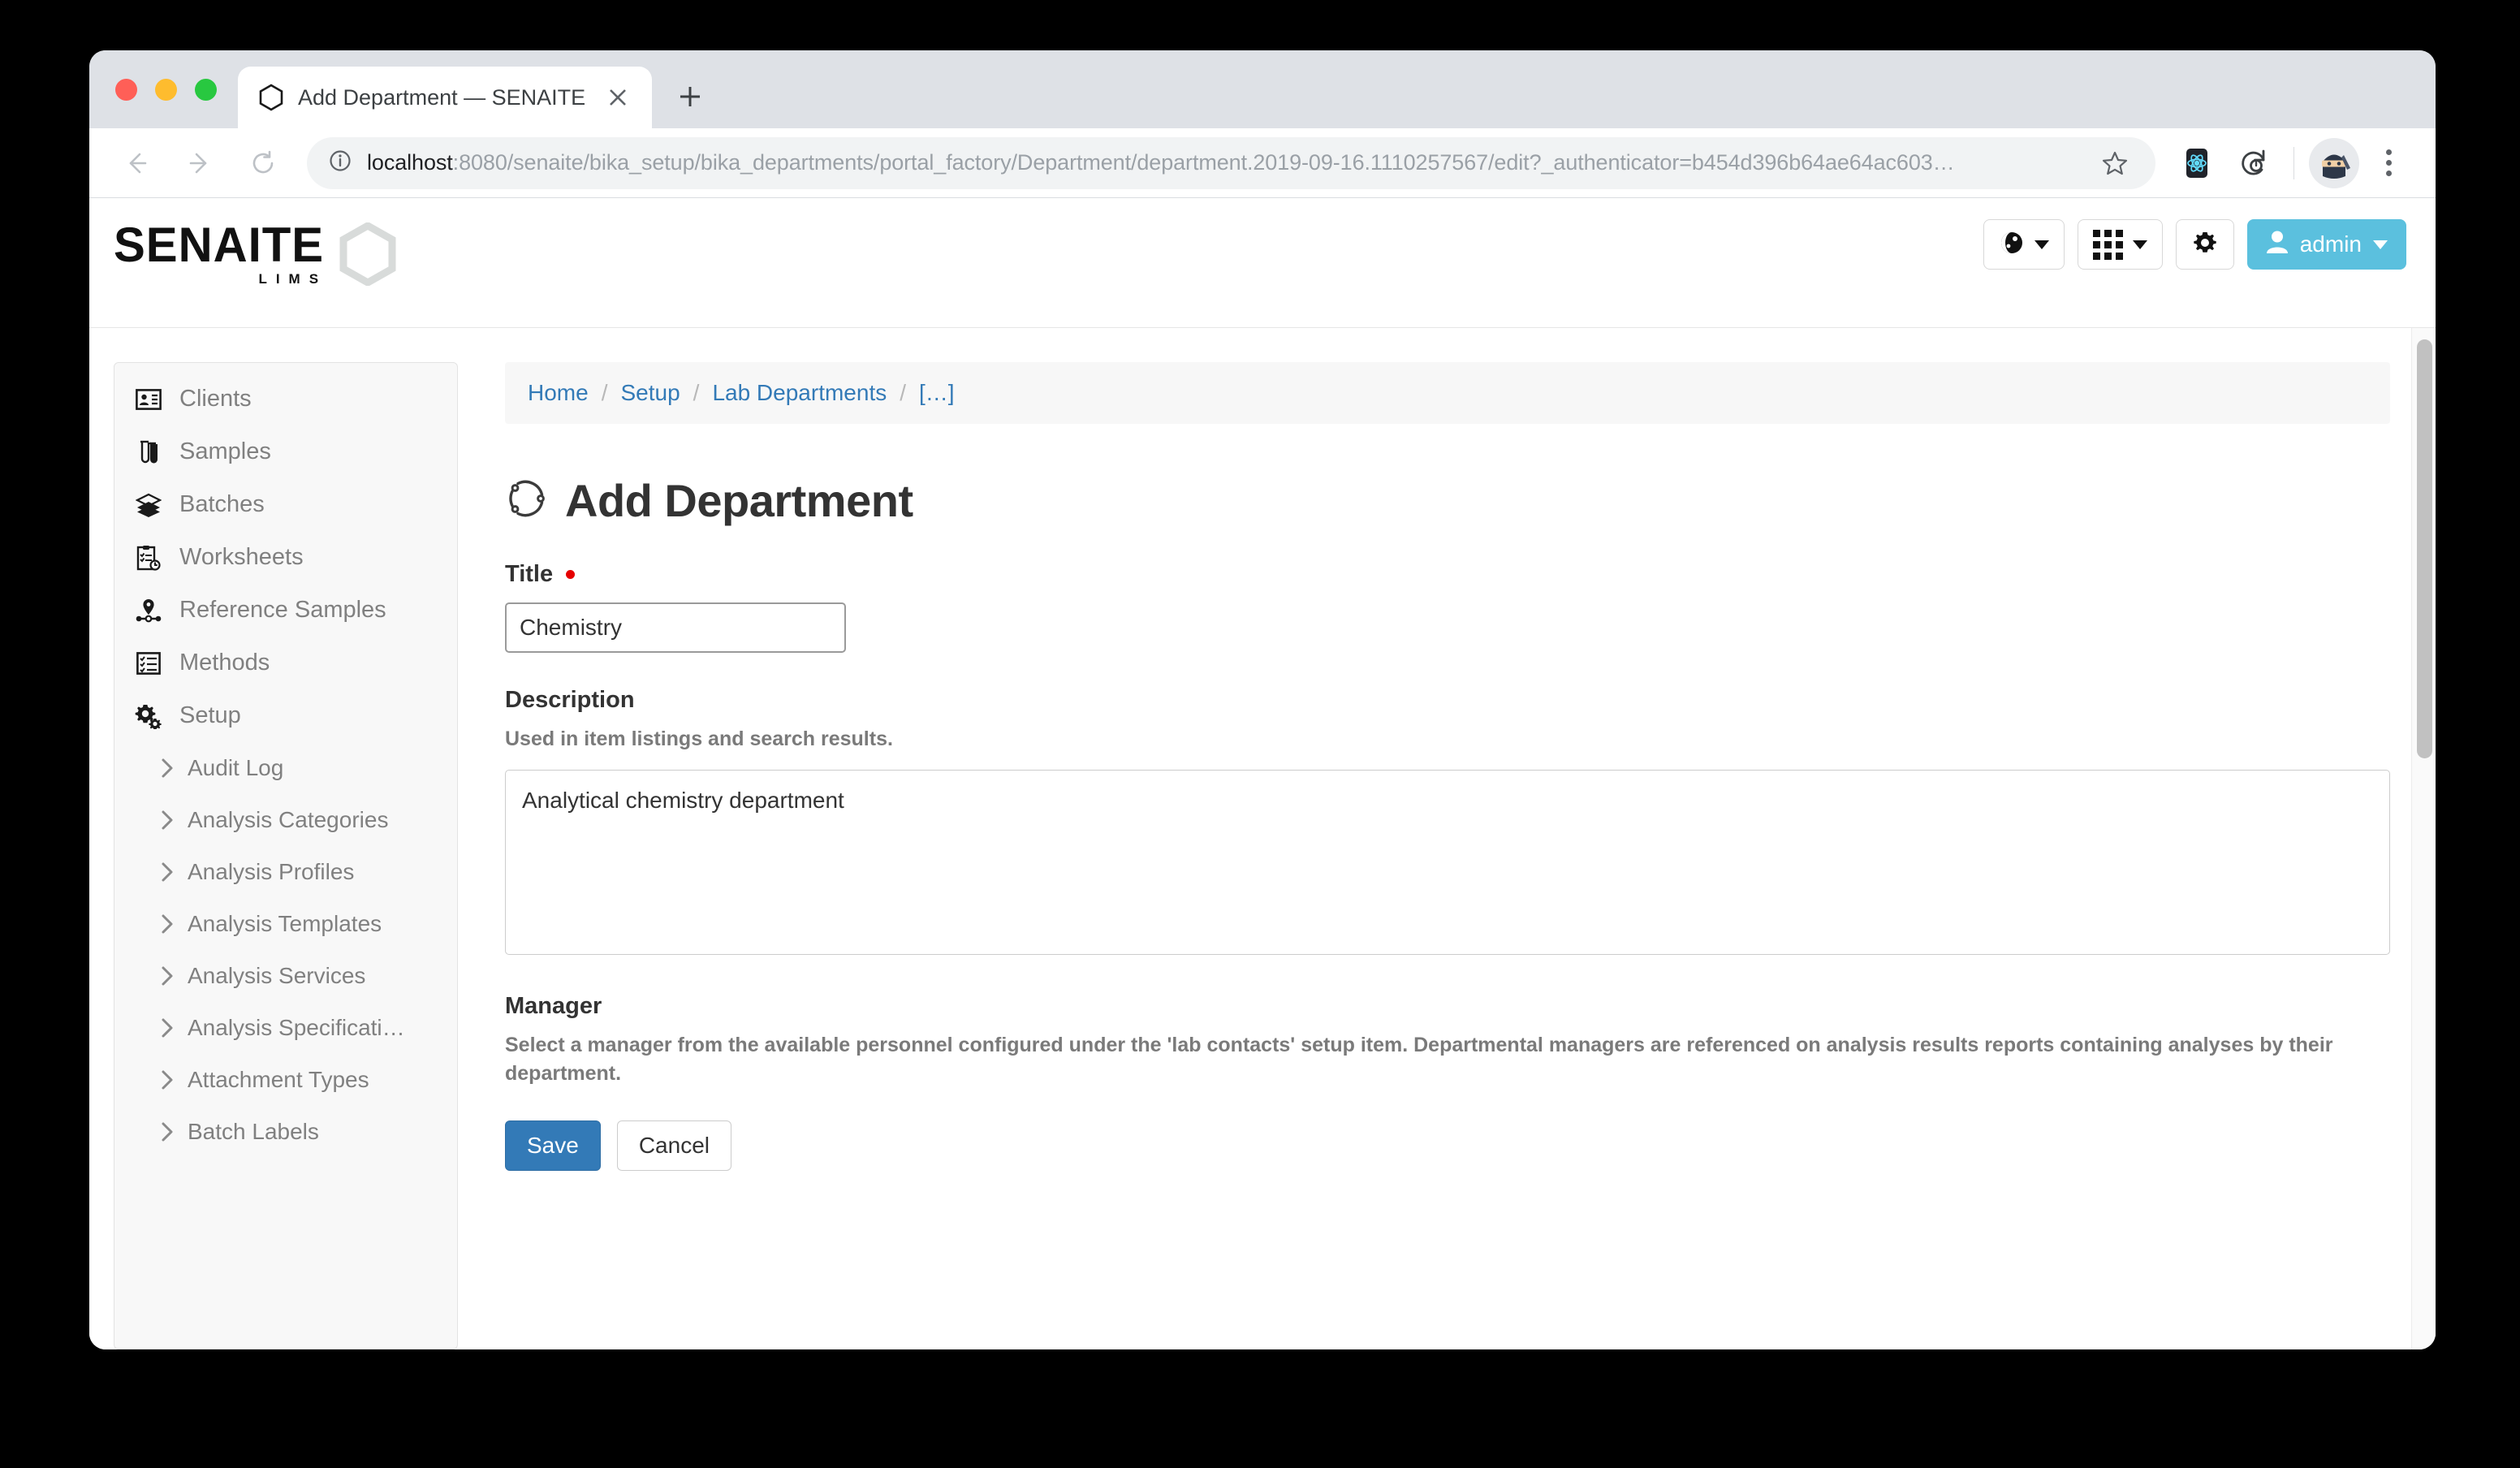  What do you see at coordinates (224, 663) in the screenshot?
I see `sidebar-item-label: Methods` at bounding box center [224, 663].